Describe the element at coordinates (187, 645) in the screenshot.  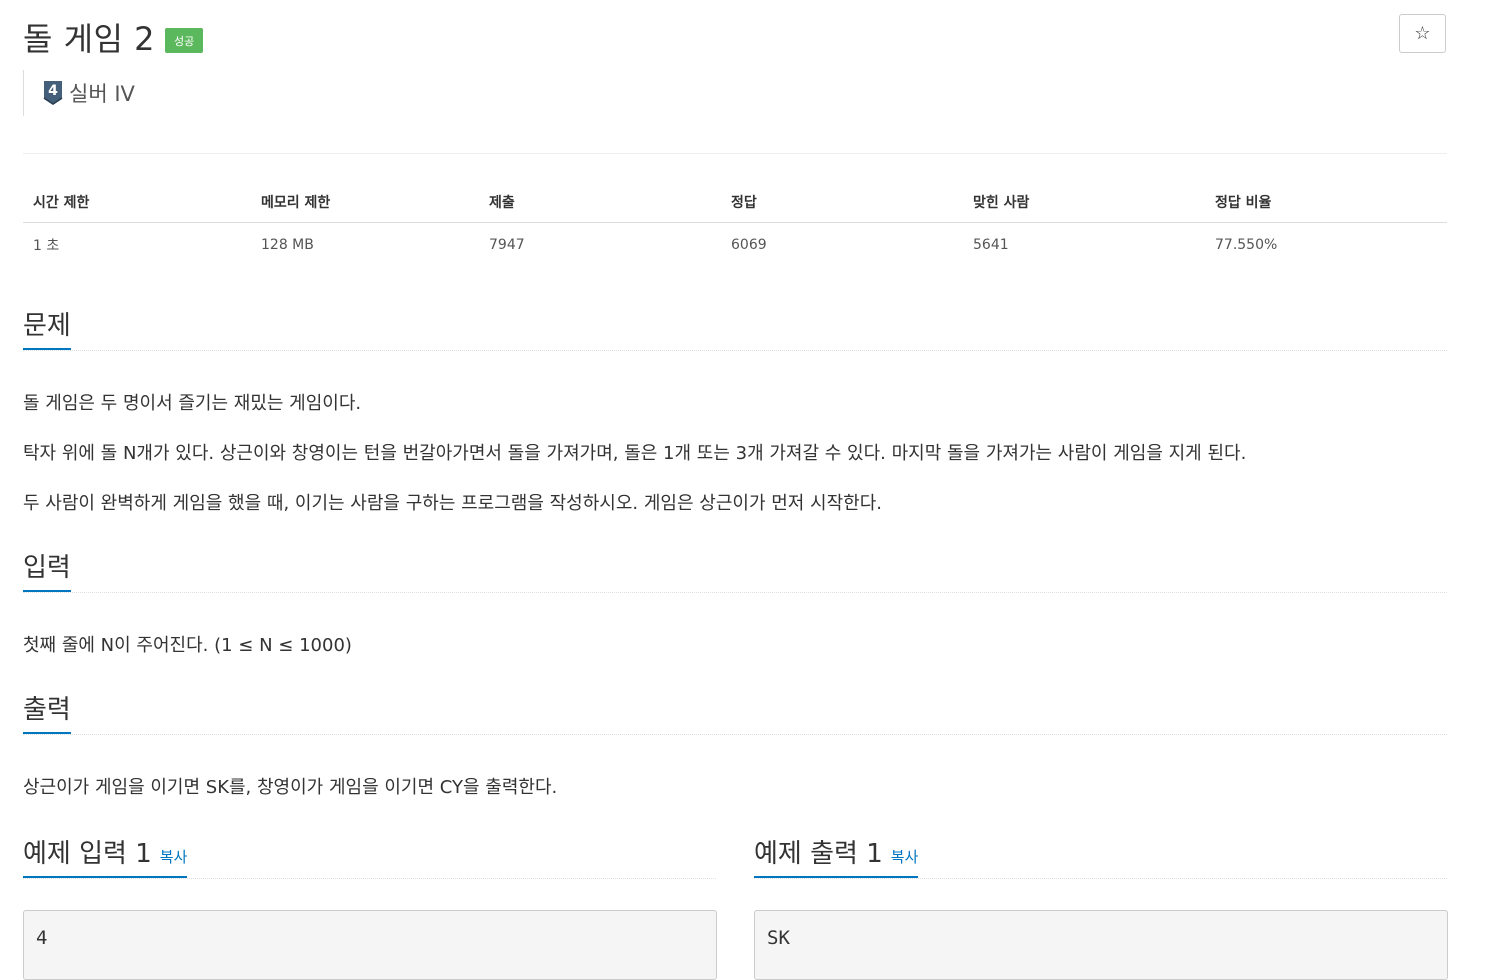
I see `input-description: 첫째 줄에 N이 주어진다. (1 ≤ N ≤ 1000)` at that location.